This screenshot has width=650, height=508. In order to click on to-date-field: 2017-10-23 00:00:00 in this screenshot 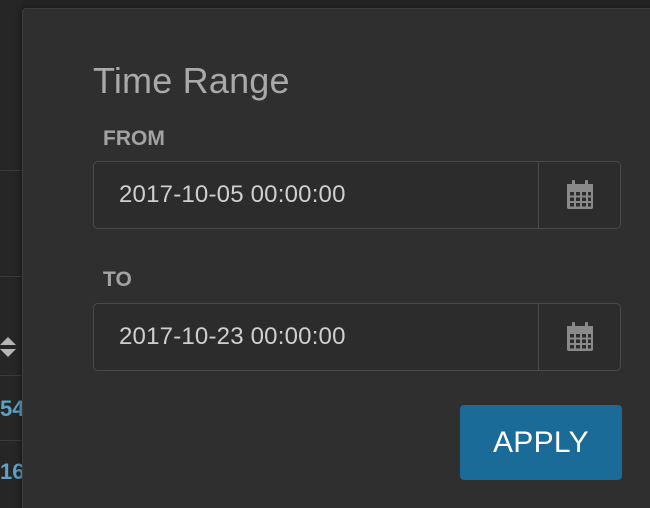, I will do `click(357, 337)`.